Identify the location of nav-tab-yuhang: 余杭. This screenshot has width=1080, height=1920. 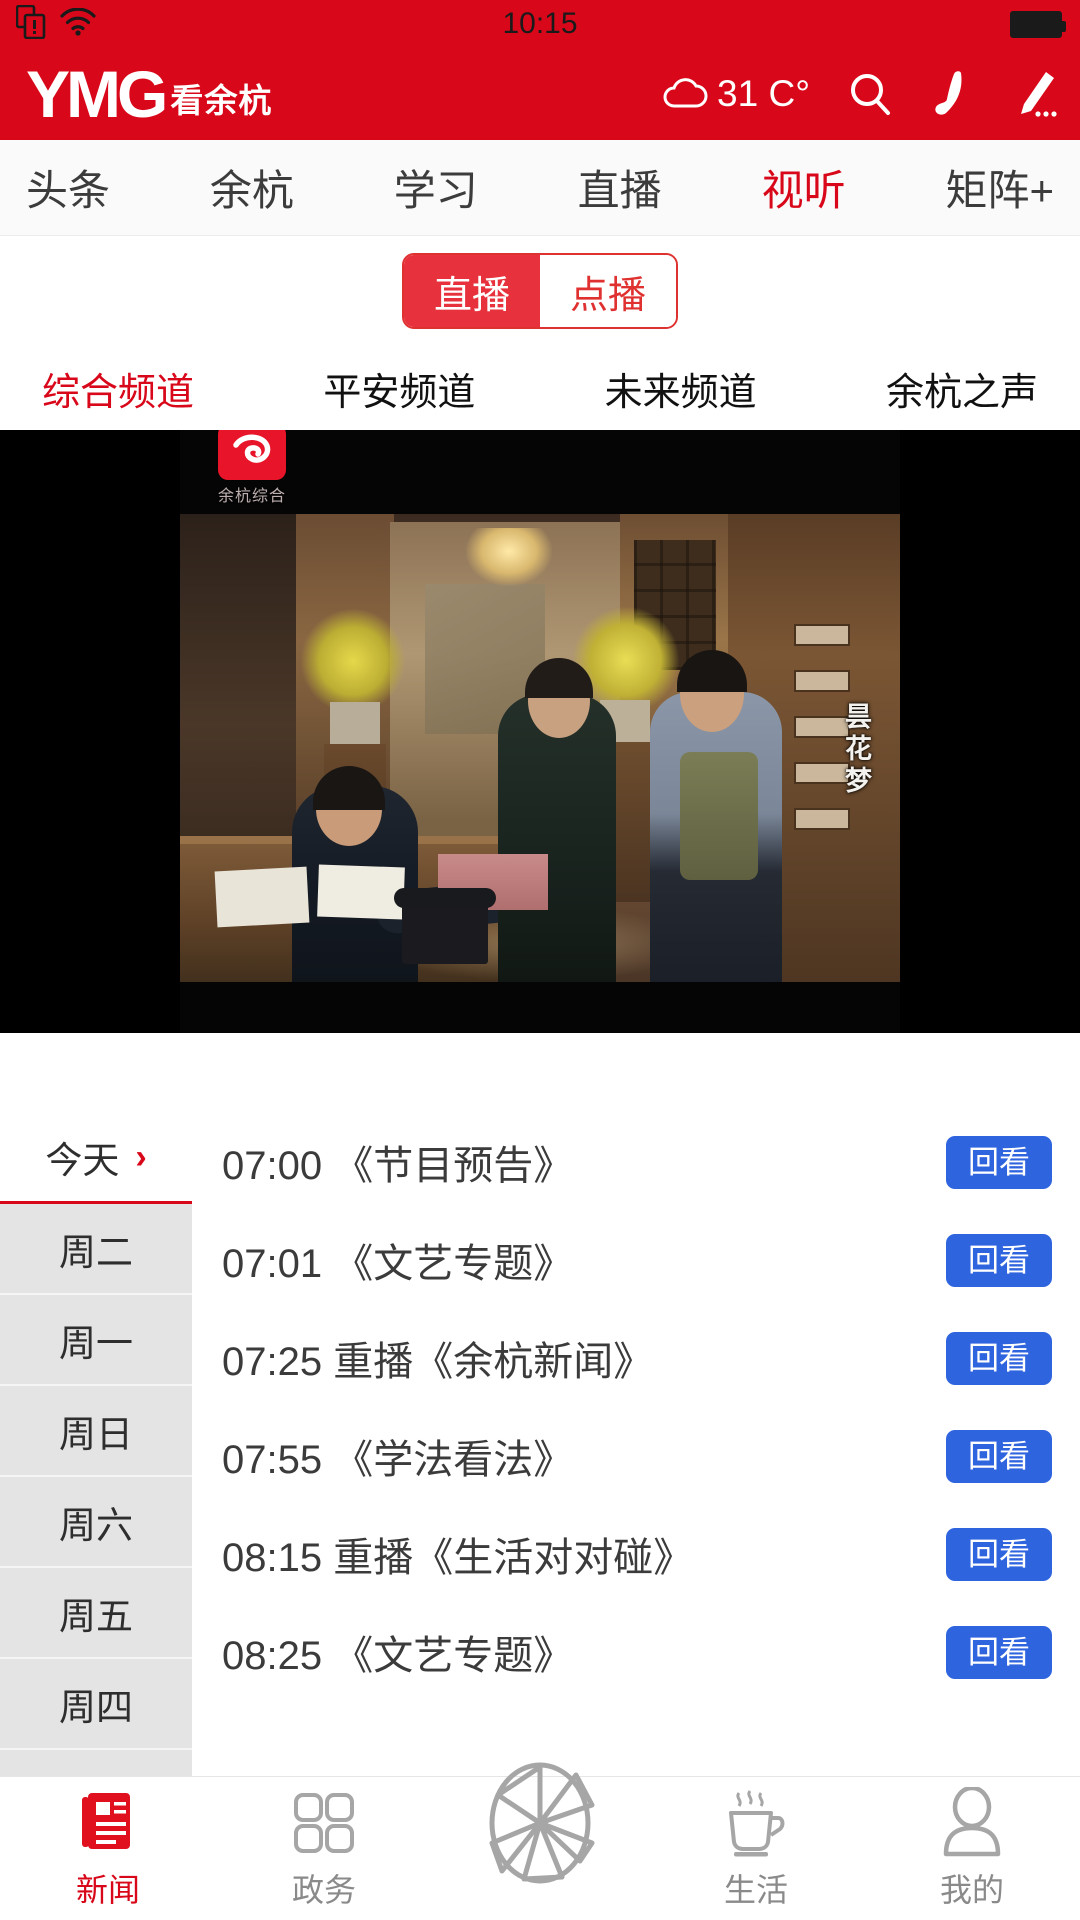
(252, 187).